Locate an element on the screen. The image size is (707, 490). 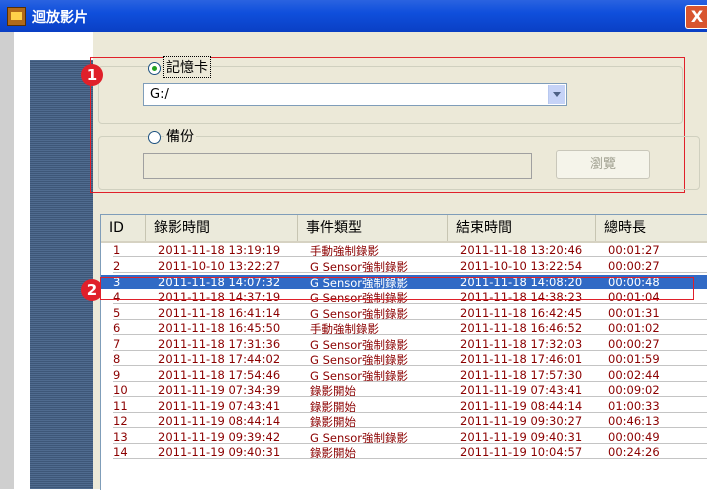
backup-path-input is located at coordinates (337, 166).